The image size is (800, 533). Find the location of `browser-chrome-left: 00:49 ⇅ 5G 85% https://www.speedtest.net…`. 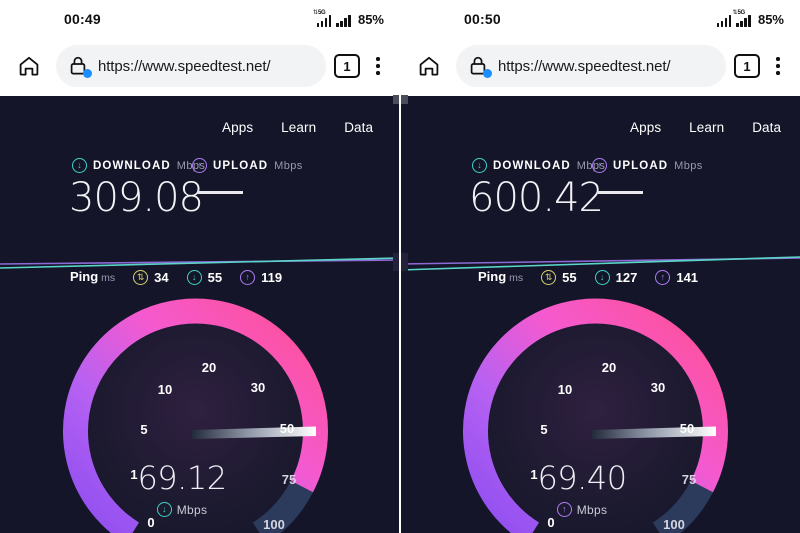

browser-chrome-left: 00:49 ⇅ 5G 85% https://www.speedtest.net… is located at coordinates (200, 48).